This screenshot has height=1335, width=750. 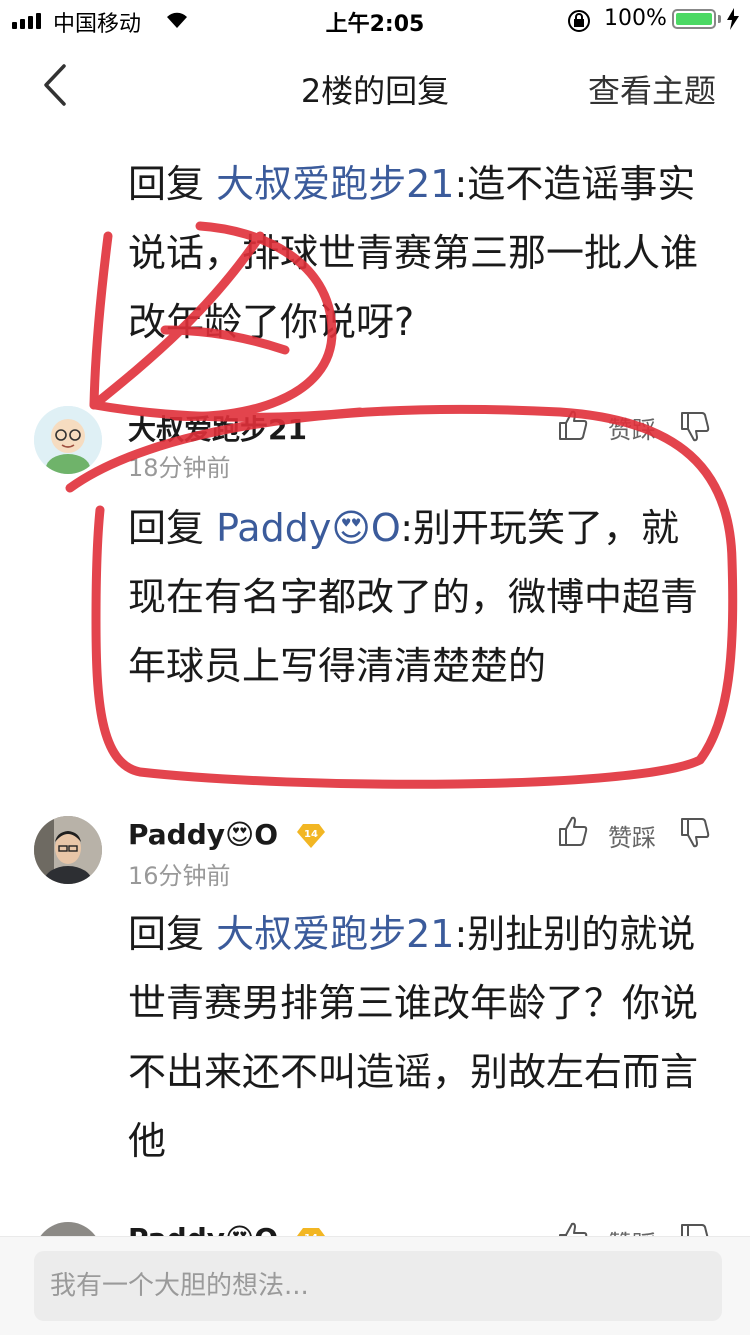 I want to click on comment-bar, so click(x=375, y=1285).